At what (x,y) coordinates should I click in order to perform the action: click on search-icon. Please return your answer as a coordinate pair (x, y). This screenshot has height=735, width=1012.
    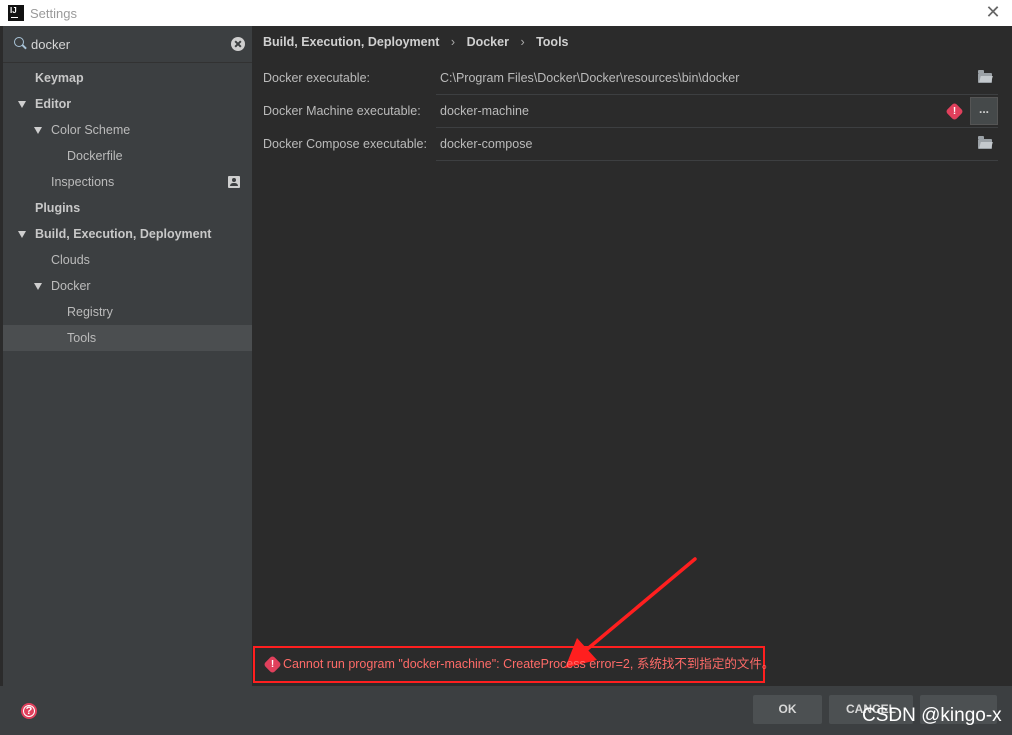
    Looking at the image, I should click on (21, 44).